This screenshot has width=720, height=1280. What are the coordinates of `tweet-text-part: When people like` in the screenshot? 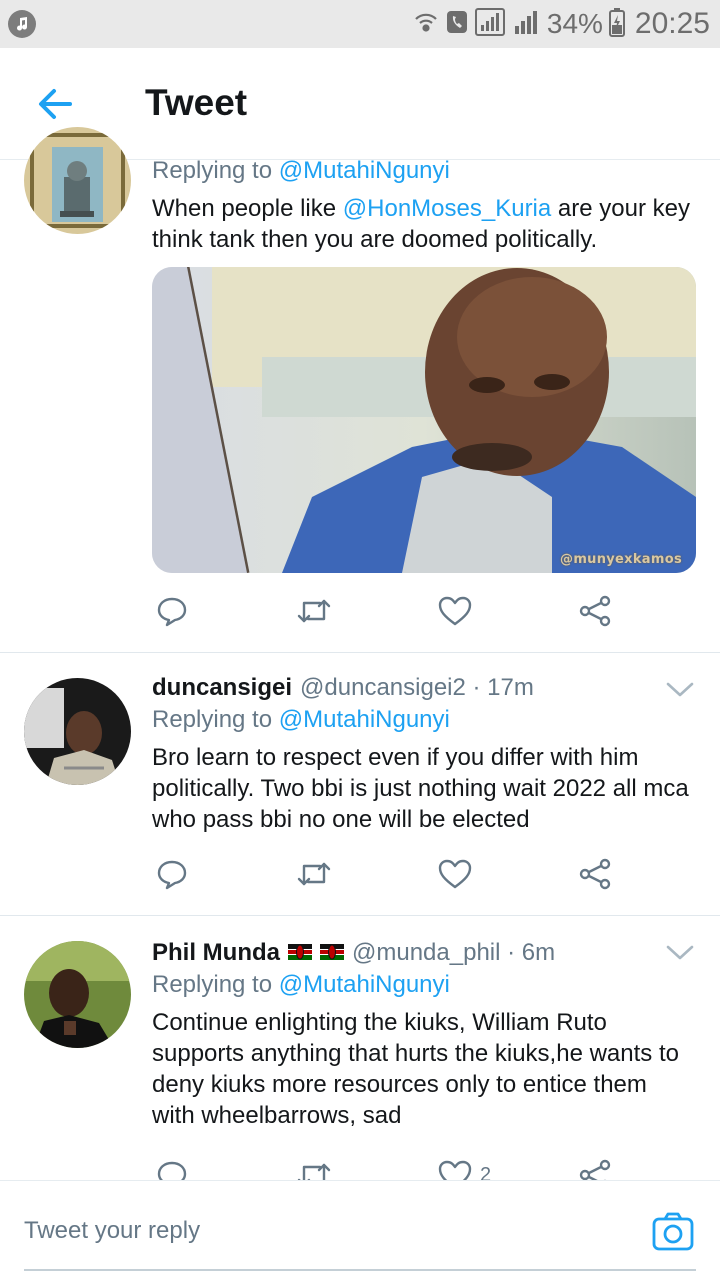 It's located at (247, 208).